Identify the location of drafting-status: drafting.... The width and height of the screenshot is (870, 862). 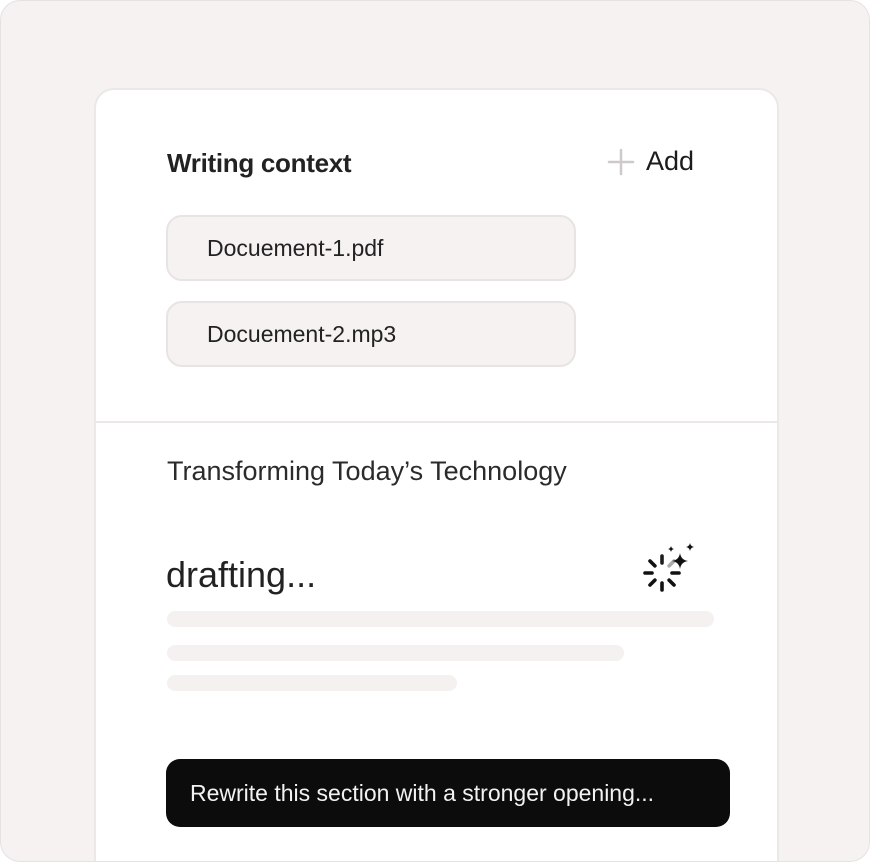
(241, 574).